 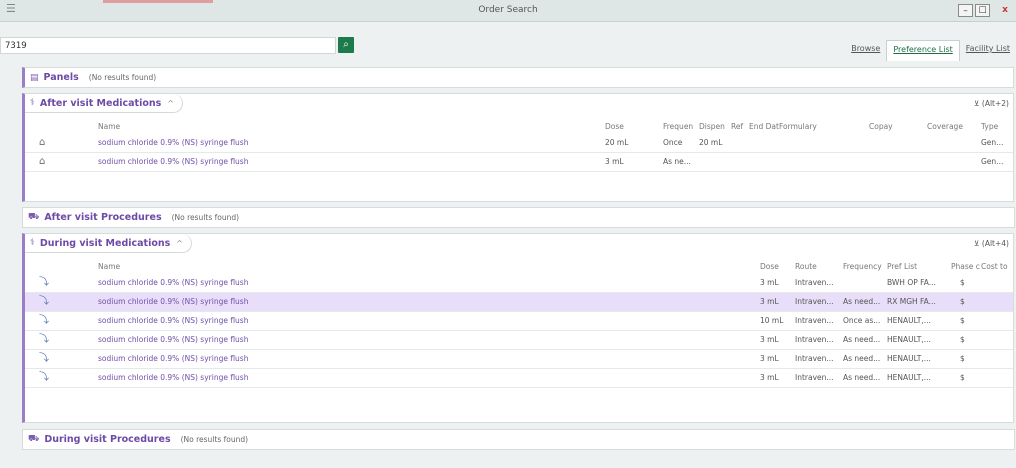 What do you see at coordinates (806, 267) in the screenshot?
I see `col-route: Route` at bounding box center [806, 267].